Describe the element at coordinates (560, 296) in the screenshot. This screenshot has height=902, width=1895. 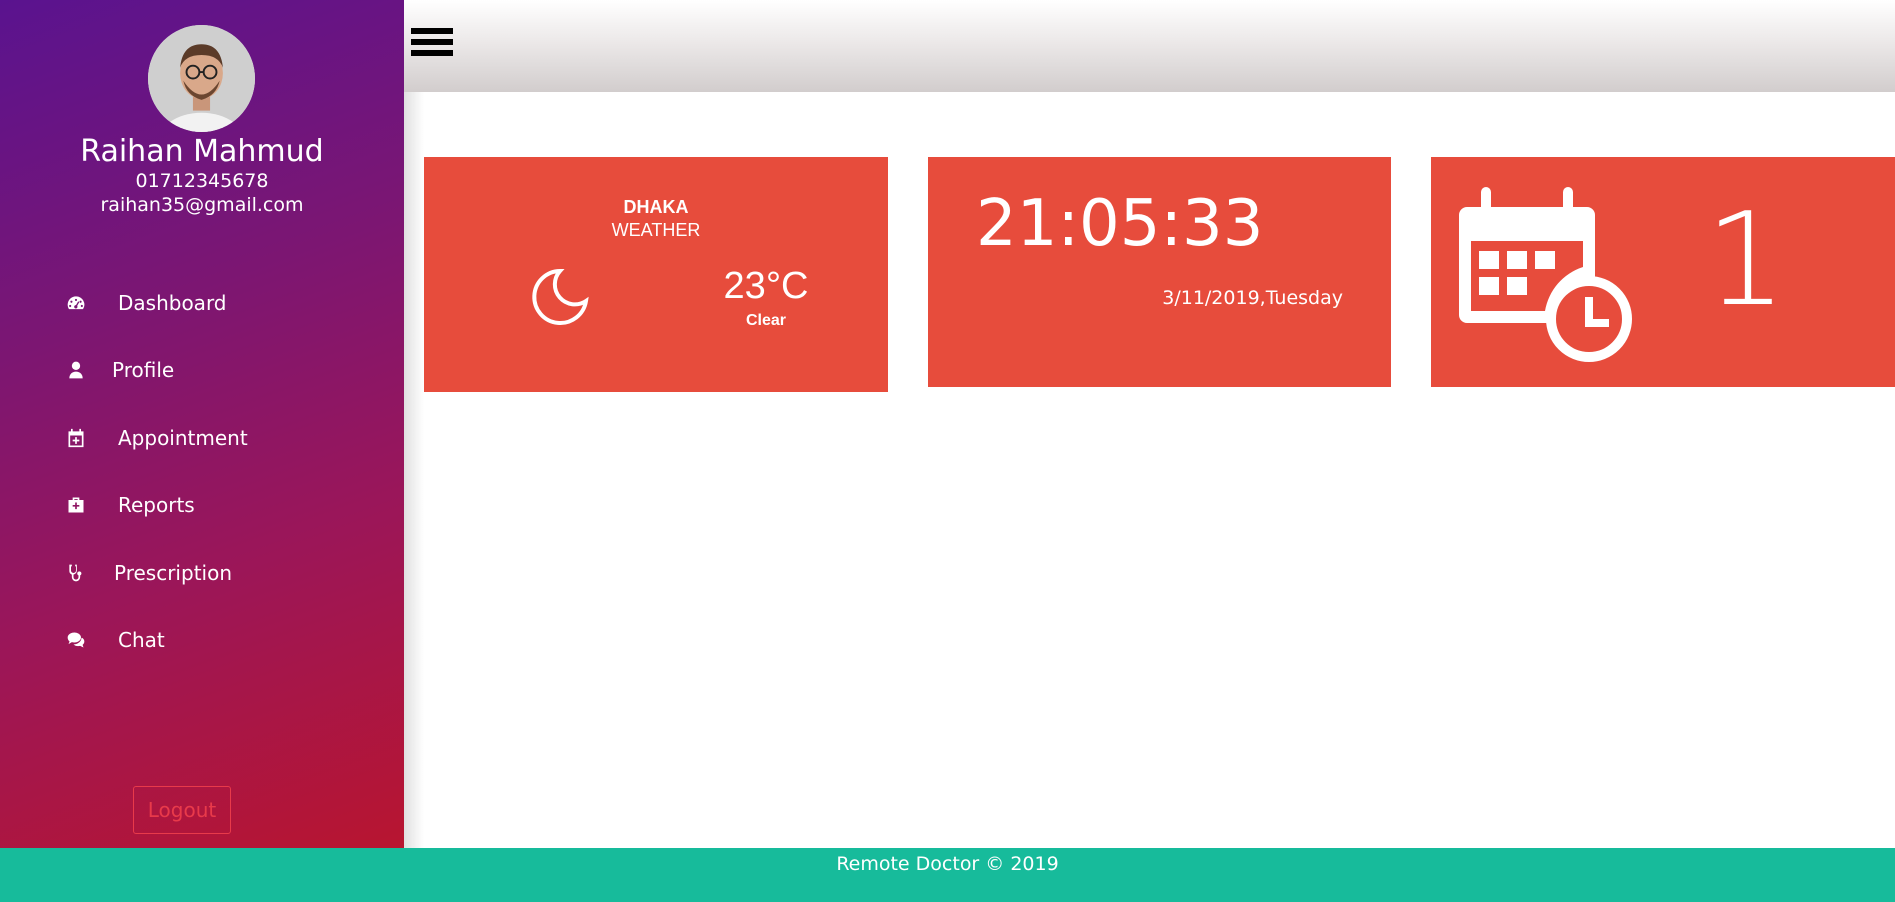
I see `moon-icon` at that location.